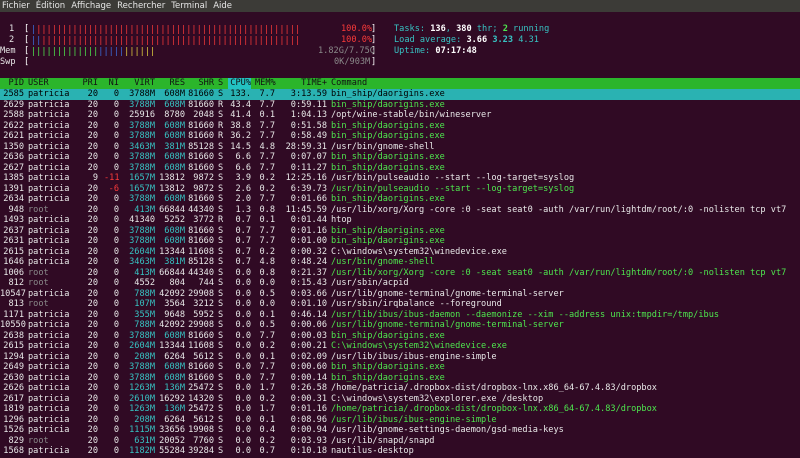  What do you see at coordinates (139, 83) in the screenshot?
I see `column-header-virt: VIRT` at bounding box center [139, 83].